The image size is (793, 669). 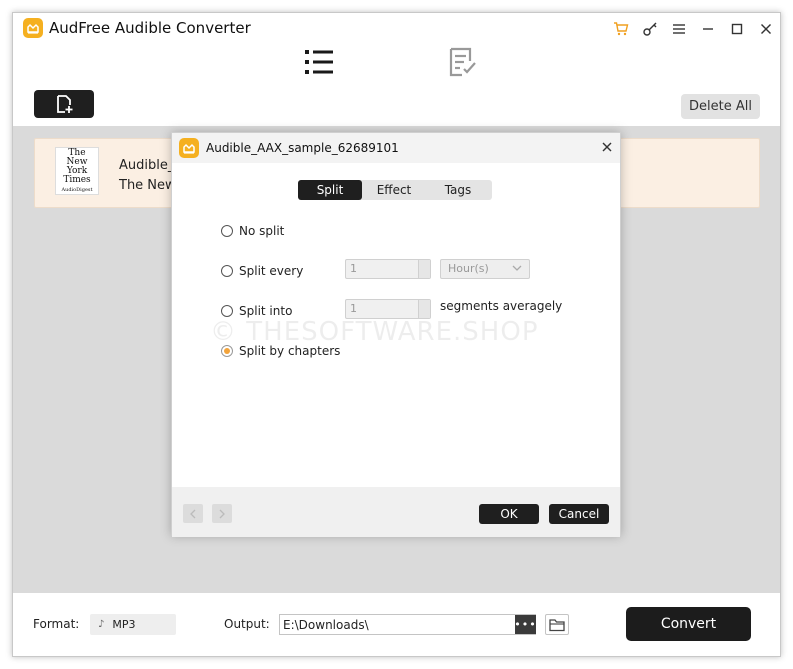 What do you see at coordinates (396, 512) in the screenshot?
I see `dialog-footer: OK Cancel` at bounding box center [396, 512].